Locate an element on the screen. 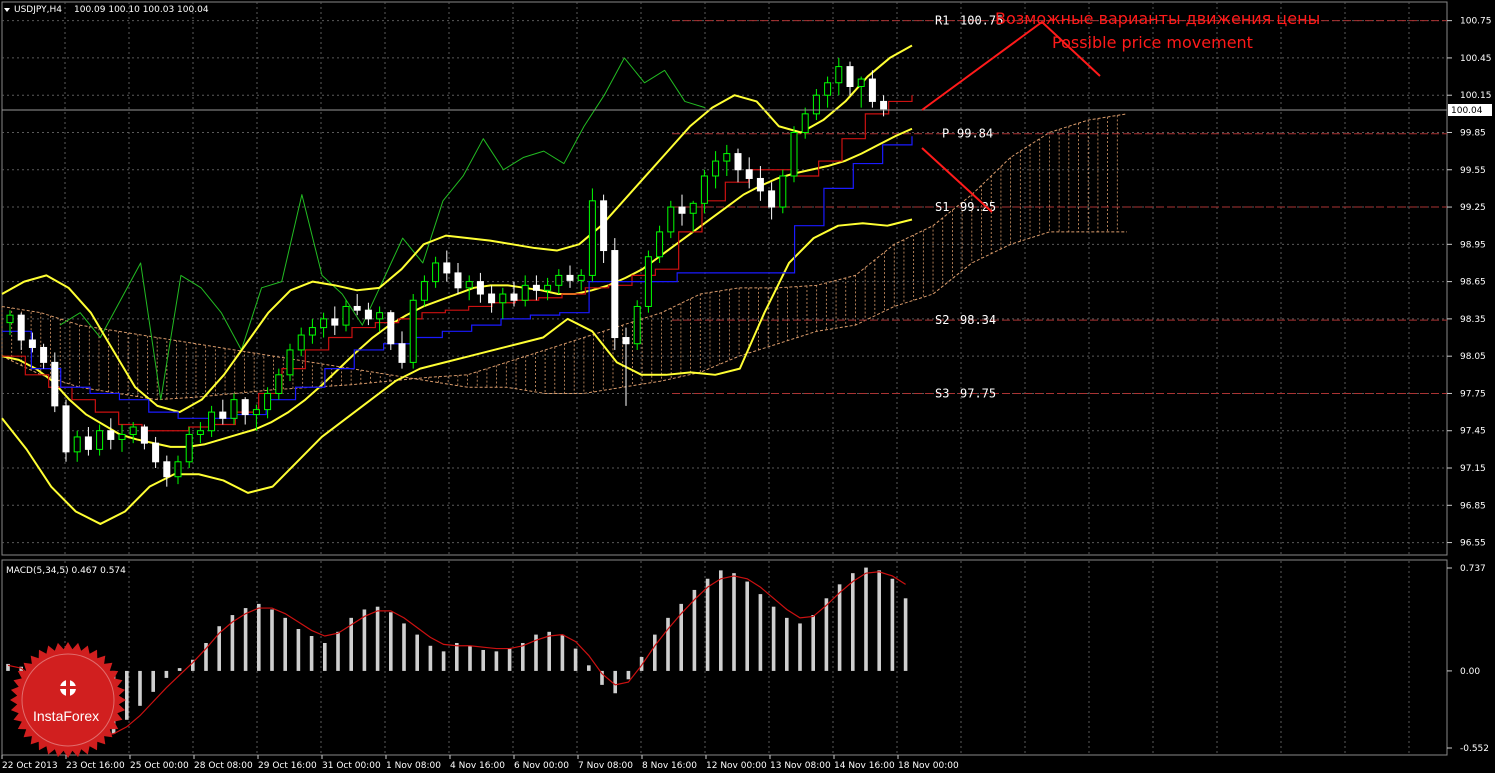 This screenshot has height=773, width=1495. y-tick-label: 99.25 is located at coordinates (1473, 208).